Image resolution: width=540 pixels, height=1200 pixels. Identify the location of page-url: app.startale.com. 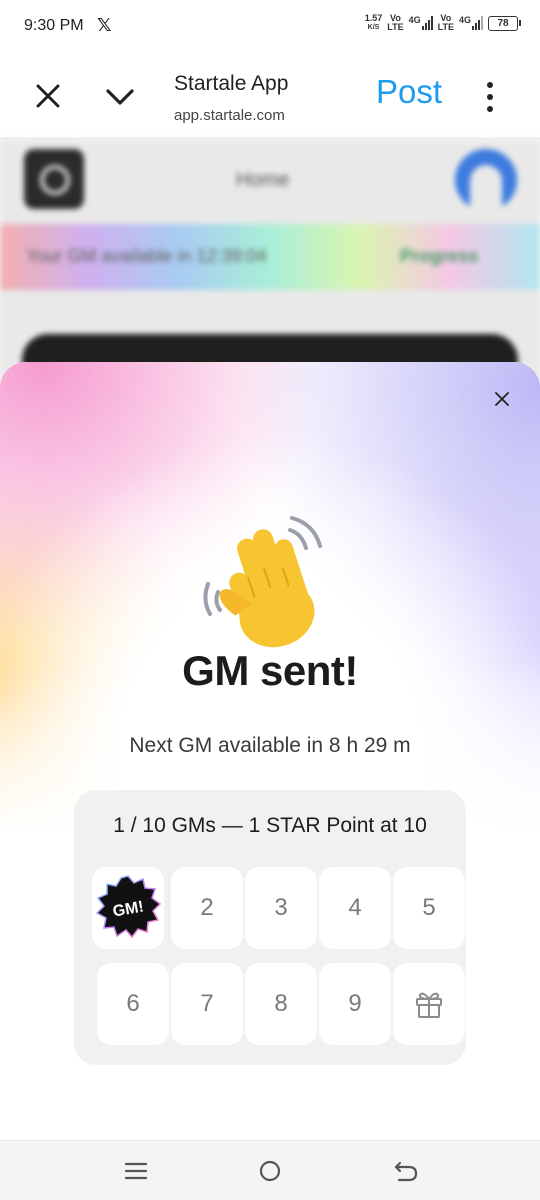
(229, 115).